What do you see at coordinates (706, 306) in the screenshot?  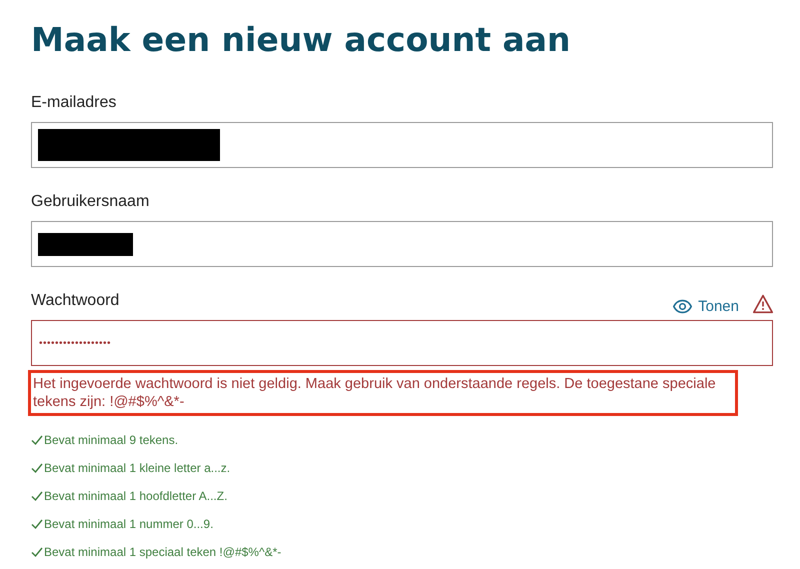 I see `show-password-button: Tonen` at bounding box center [706, 306].